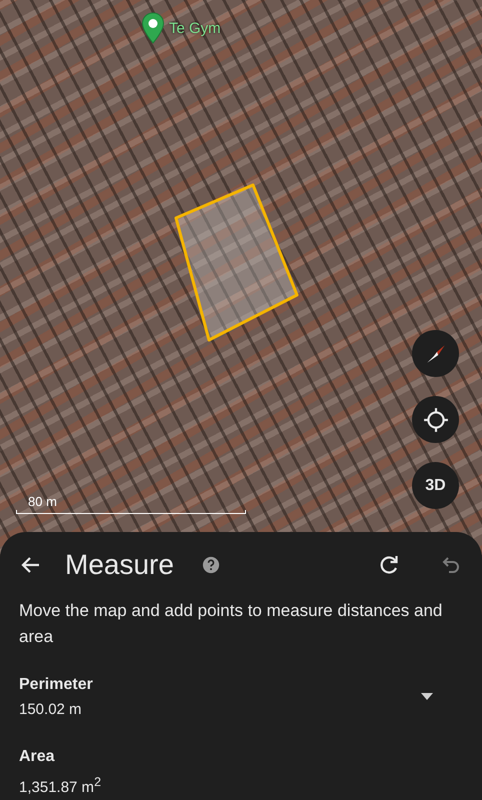 The width and height of the screenshot is (482, 800). What do you see at coordinates (231, 624) in the screenshot?
I see `instructions-text: Move the map and add points to measure distances and area` at bounding box center [231, 624].